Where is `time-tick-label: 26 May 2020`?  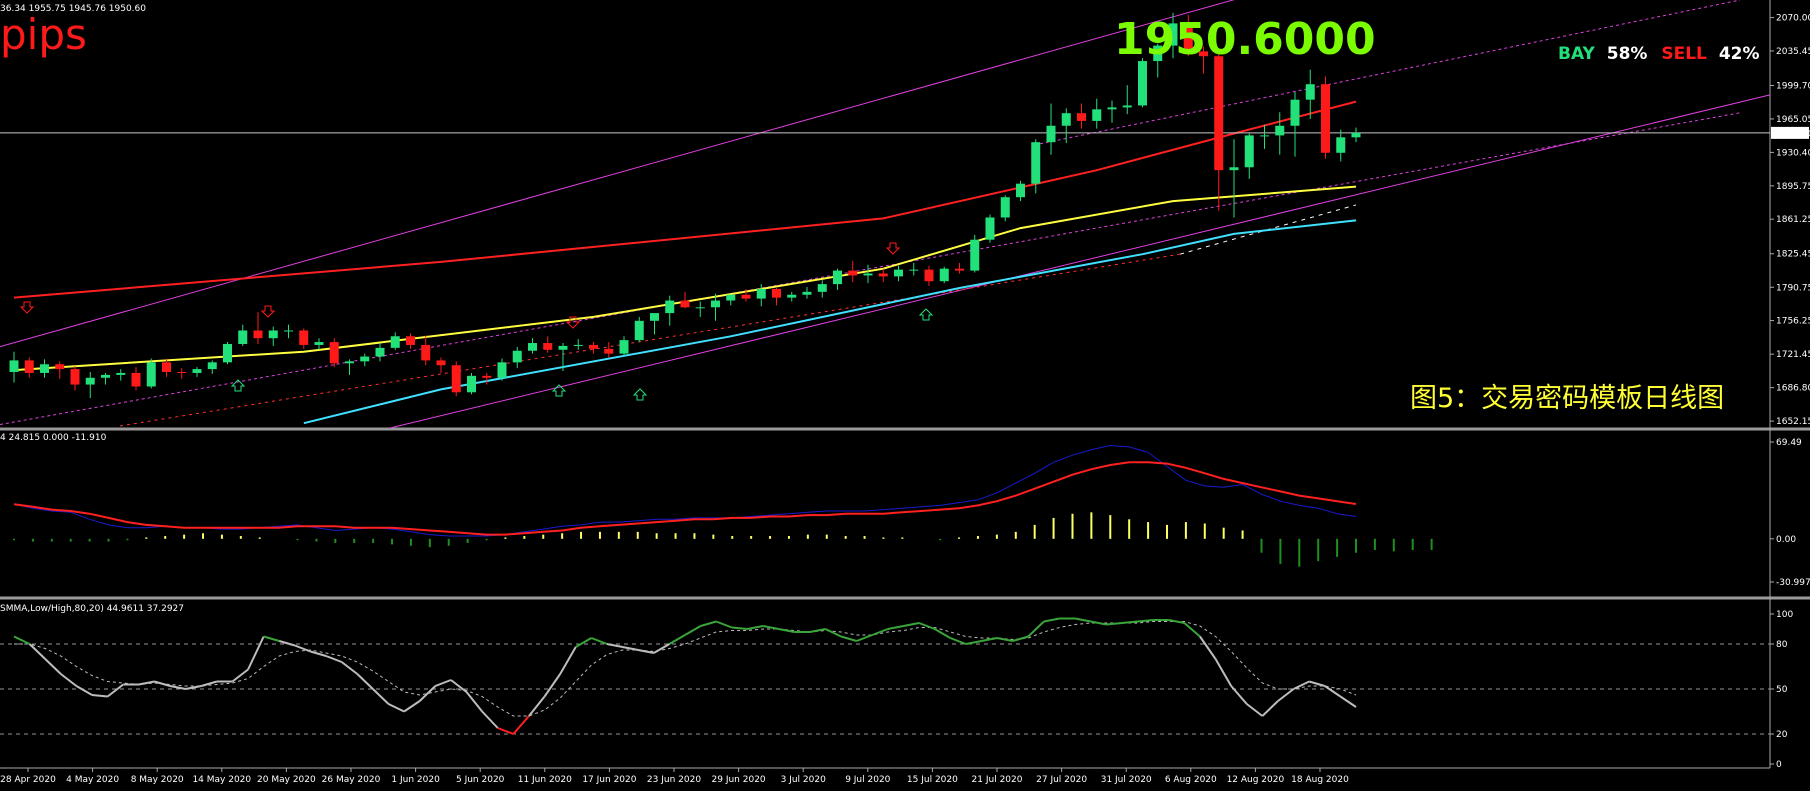
time-tick-label: 26 May 2020 is located at coordinates (351, 780).